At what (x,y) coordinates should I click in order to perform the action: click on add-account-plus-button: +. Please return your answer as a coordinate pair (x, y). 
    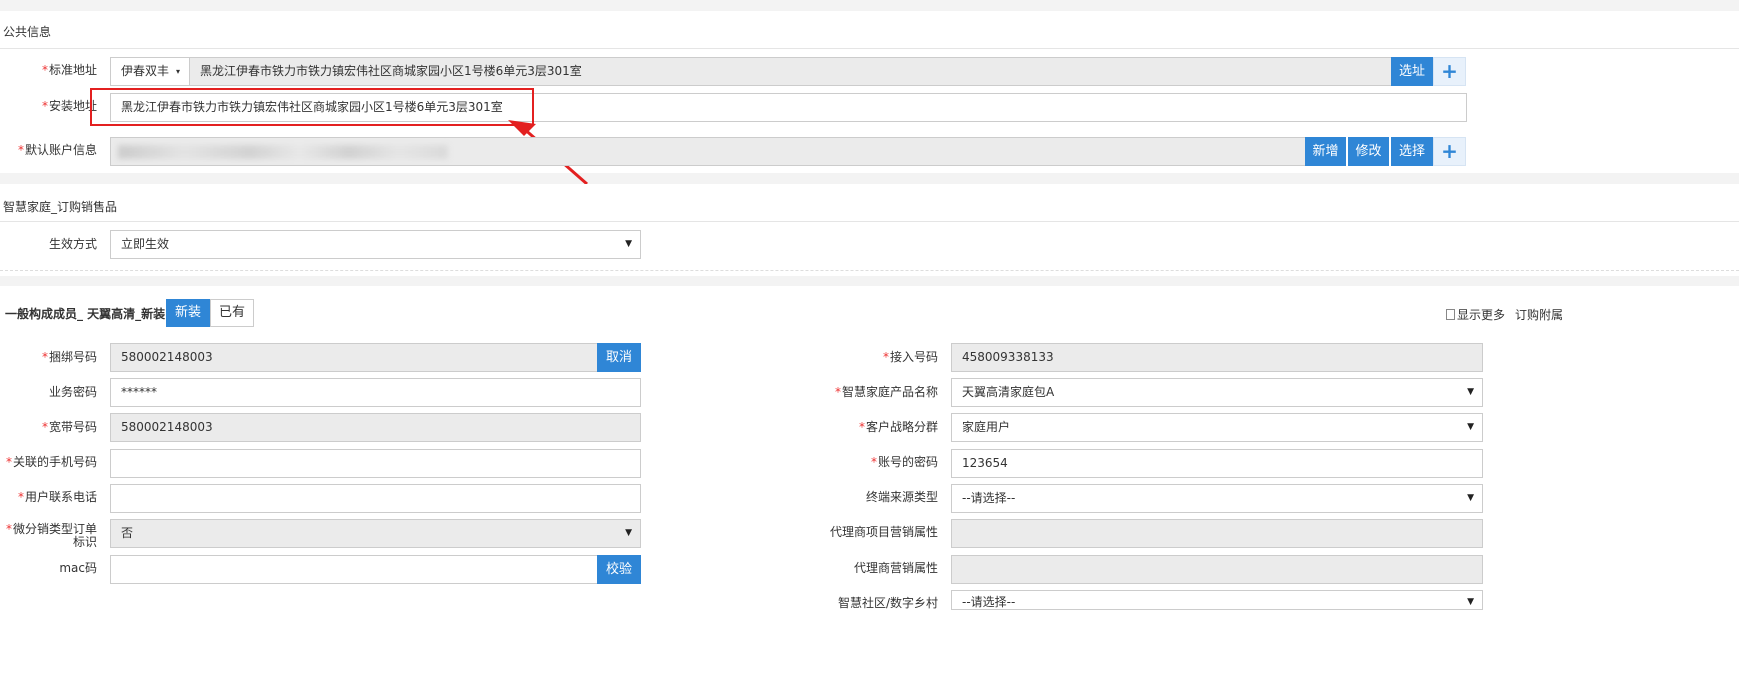
    Looking at the image, I should click on (1449, 151).